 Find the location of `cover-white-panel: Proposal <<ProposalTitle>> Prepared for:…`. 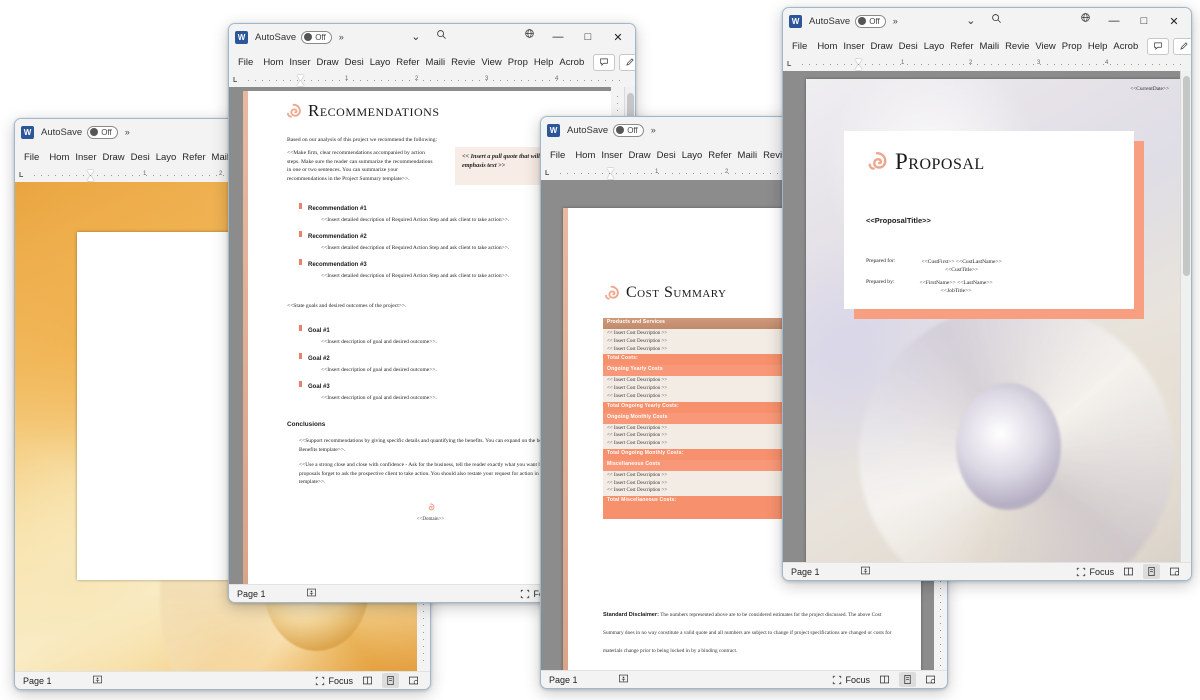

cover-white-panel: Proposal <<ProposalTitle>> Prepared for:… is located at coordinates (989, 220).